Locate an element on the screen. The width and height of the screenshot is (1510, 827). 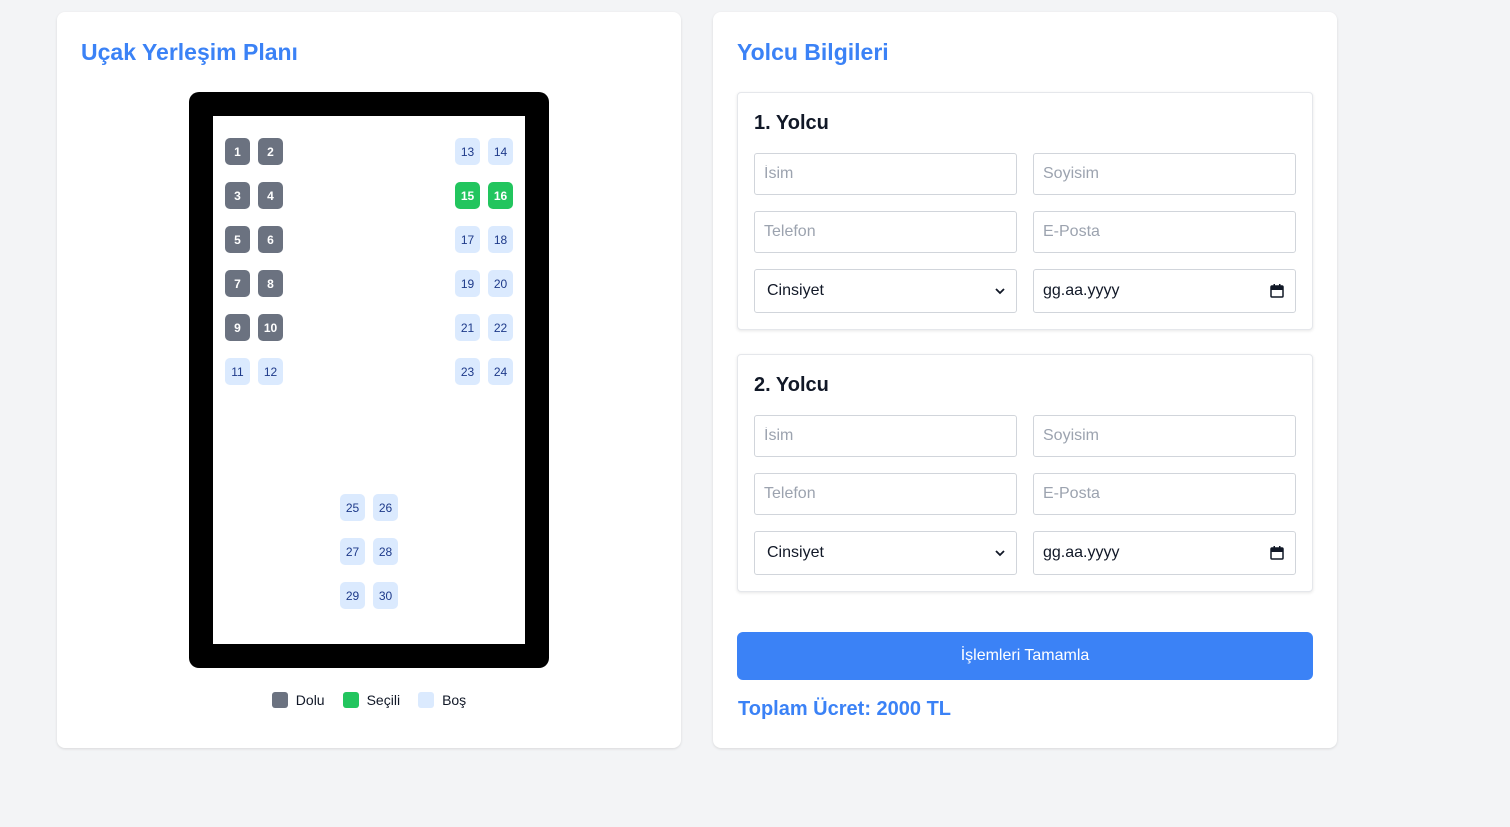
legend-label-selected: Seçili is located at coordinates (383, 700).